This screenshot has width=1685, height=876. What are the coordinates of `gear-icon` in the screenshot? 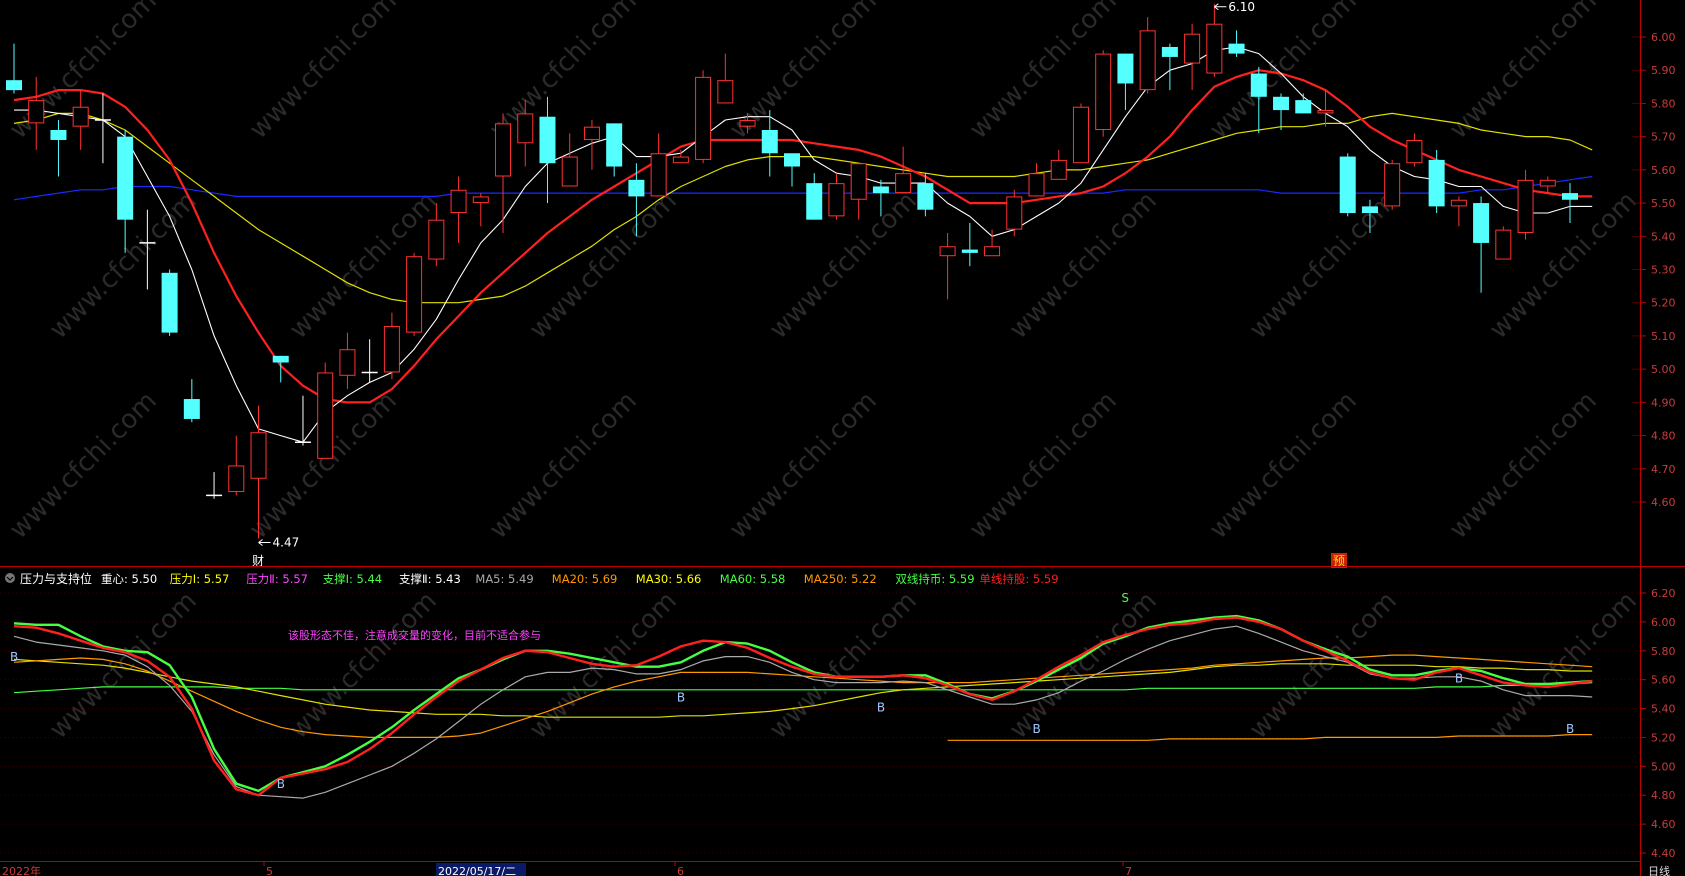 It's located at (10, 578).